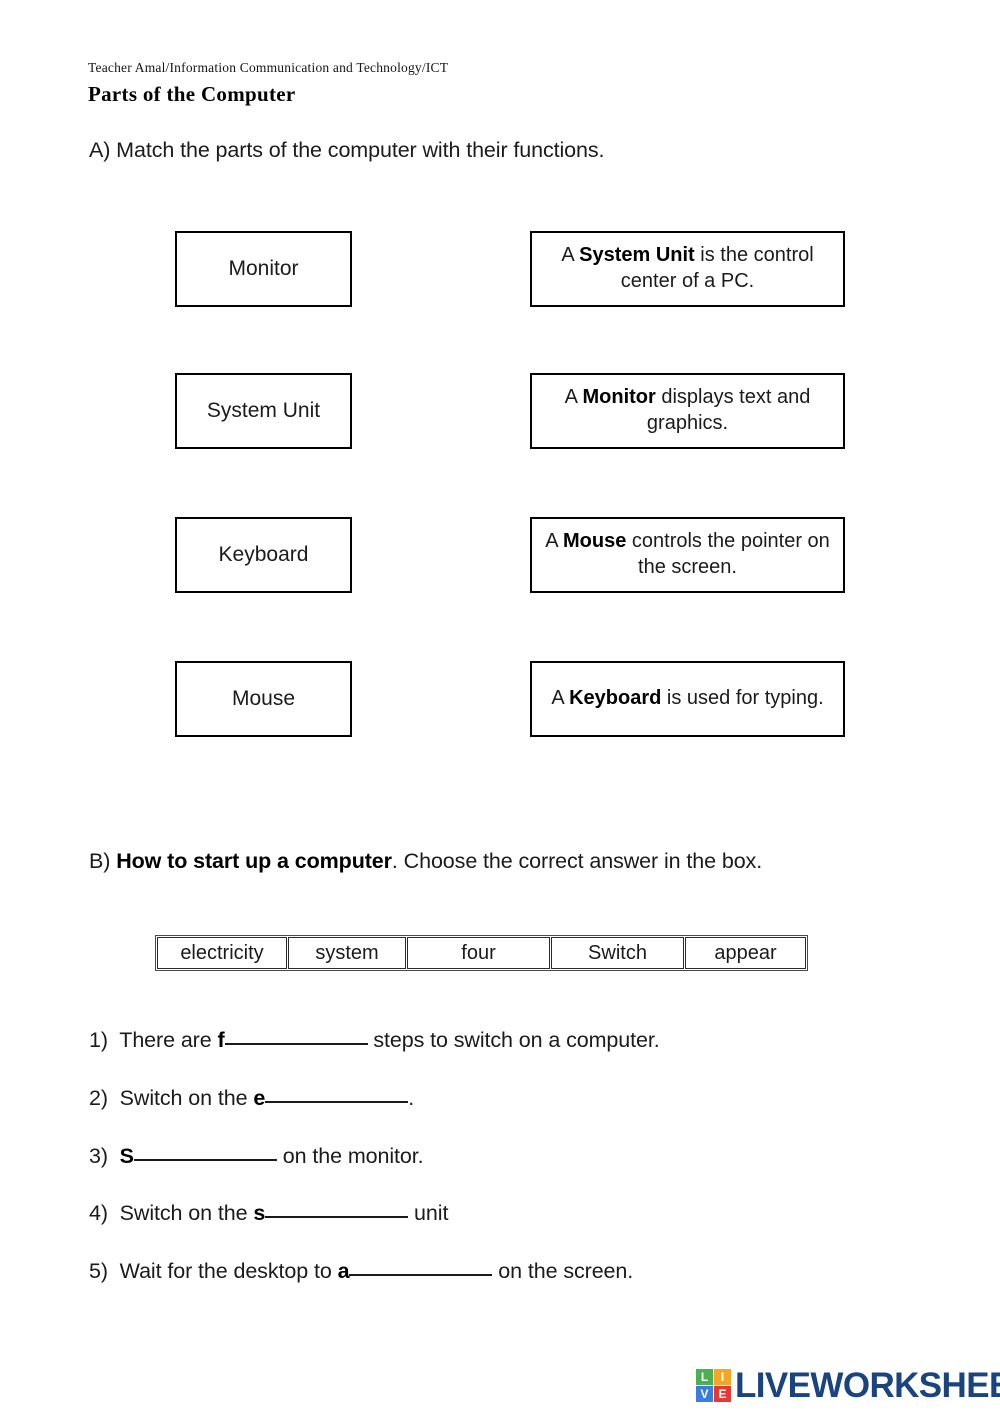  What do you see at coordinates (867, 1385) in the screenshot?
I see `logo-wordmark: LIVEWORKSHEETS` at bounding box center [867, 1385].